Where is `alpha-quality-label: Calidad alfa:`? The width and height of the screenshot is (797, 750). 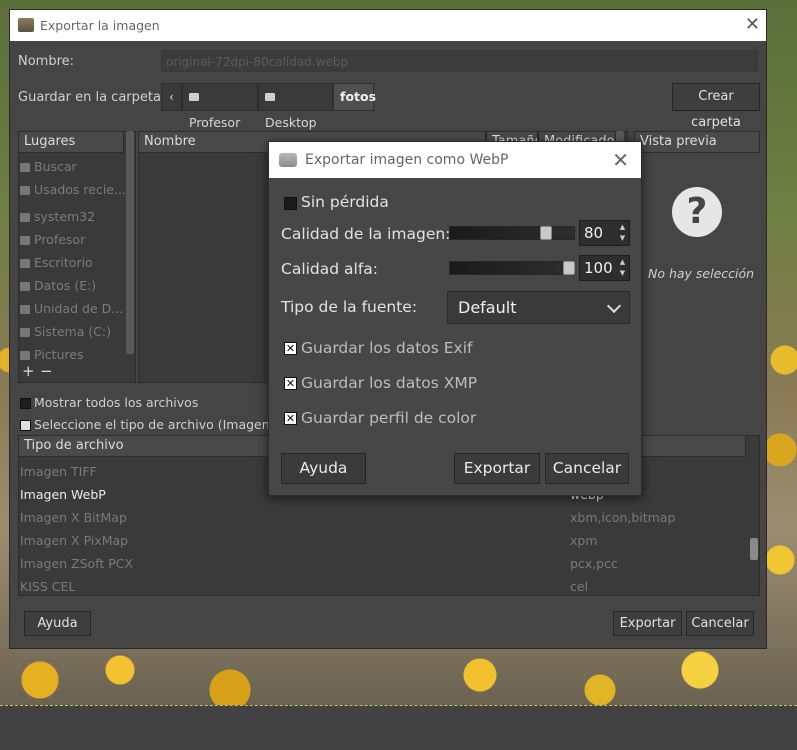 alpha-quality-label: Calidad alfa: is located at coordinates (330, 269).